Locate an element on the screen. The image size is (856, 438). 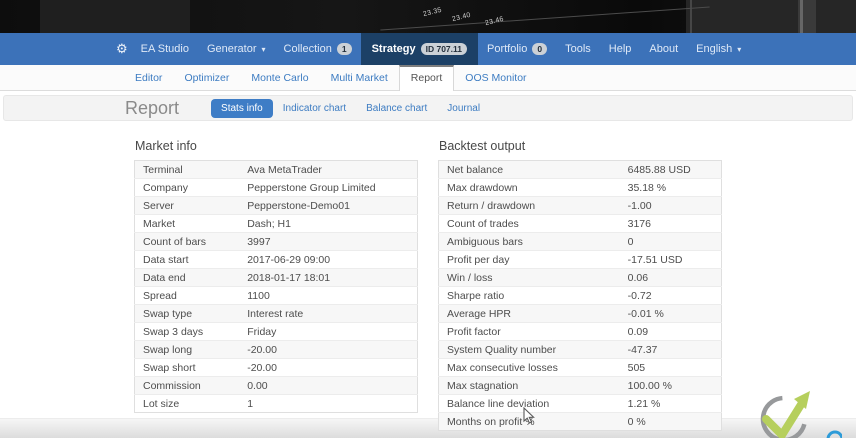
mouse-cursor is located at coordinates (530, 418).